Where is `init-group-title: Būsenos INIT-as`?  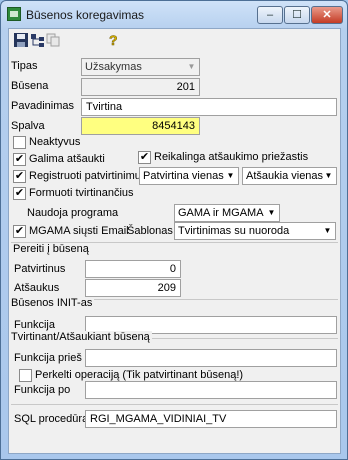 init-group-title: Būsenos INIT-as is located at coordinates (53, 303).